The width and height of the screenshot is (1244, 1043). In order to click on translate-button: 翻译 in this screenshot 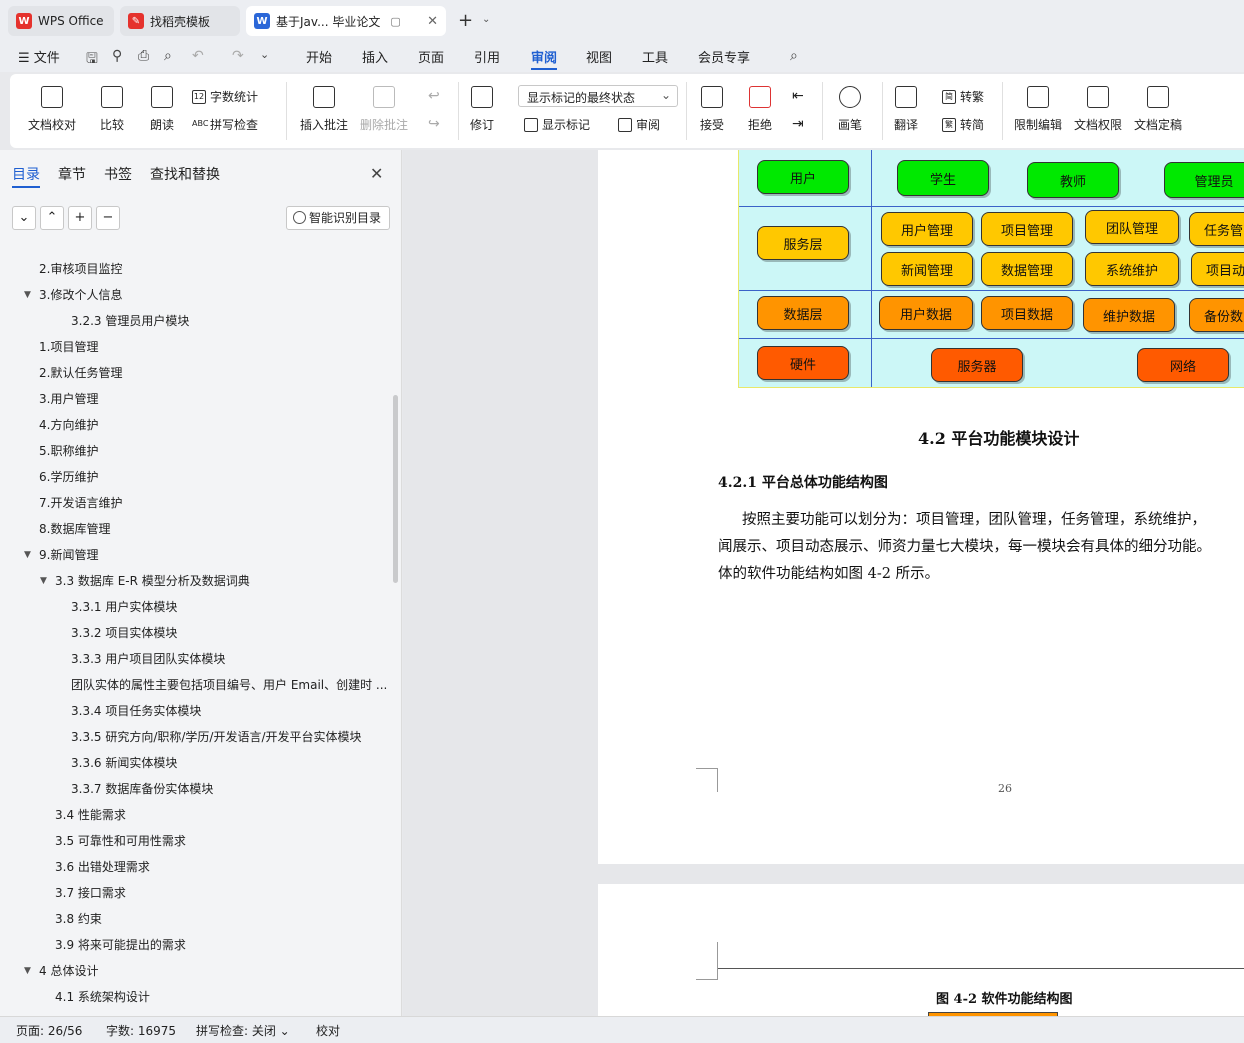, I will do `click(906, 109)`.